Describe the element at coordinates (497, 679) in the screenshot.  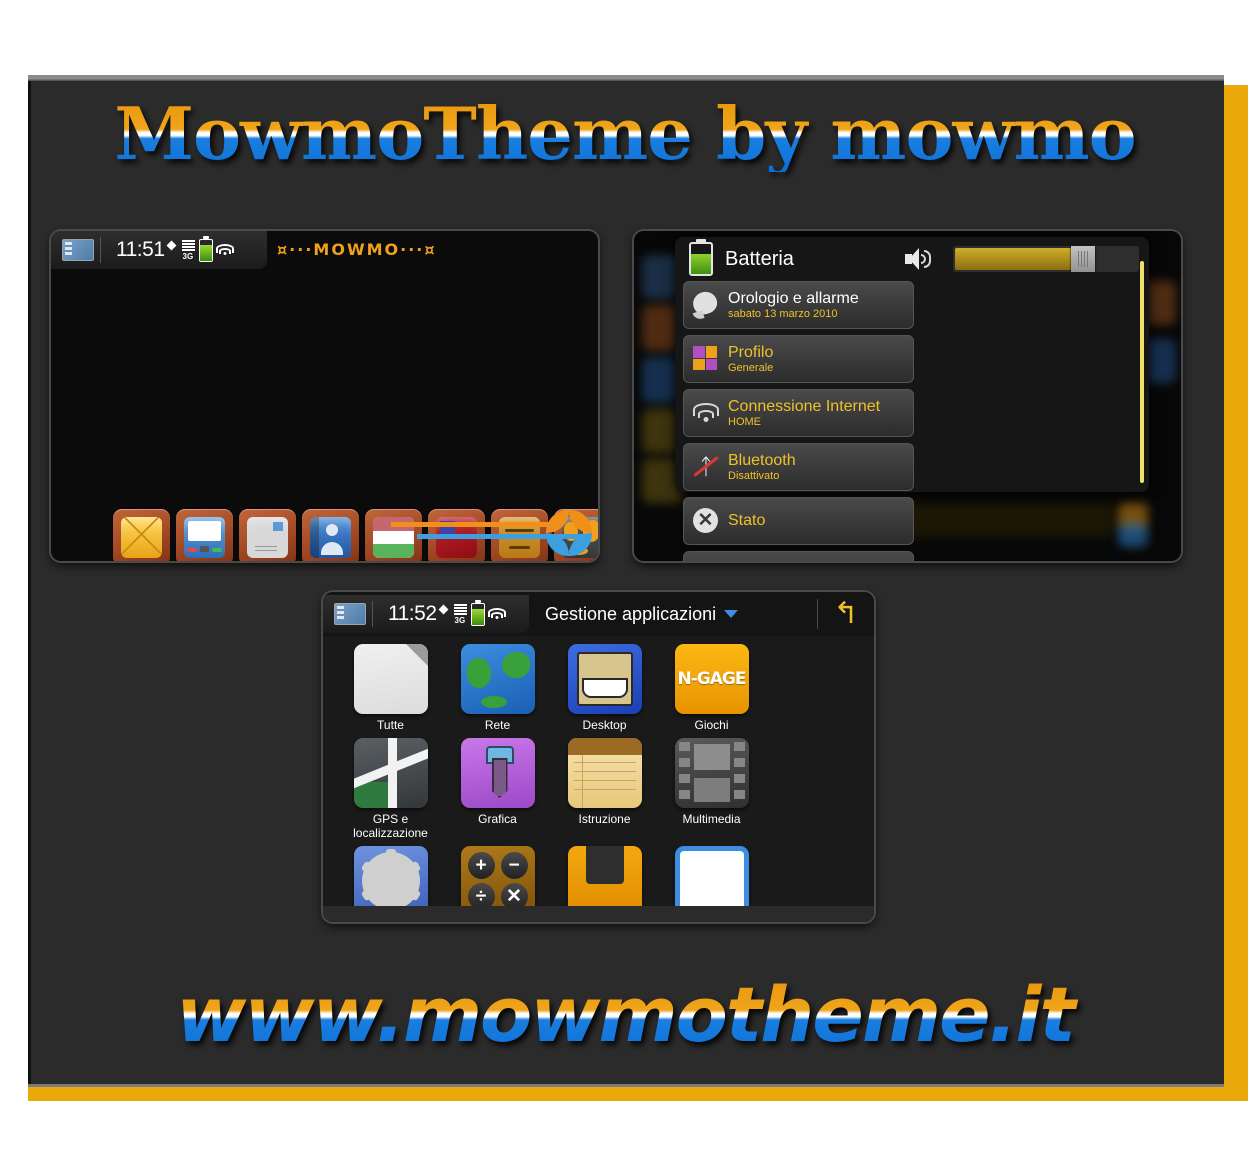
I see `globe-icon` at that location.